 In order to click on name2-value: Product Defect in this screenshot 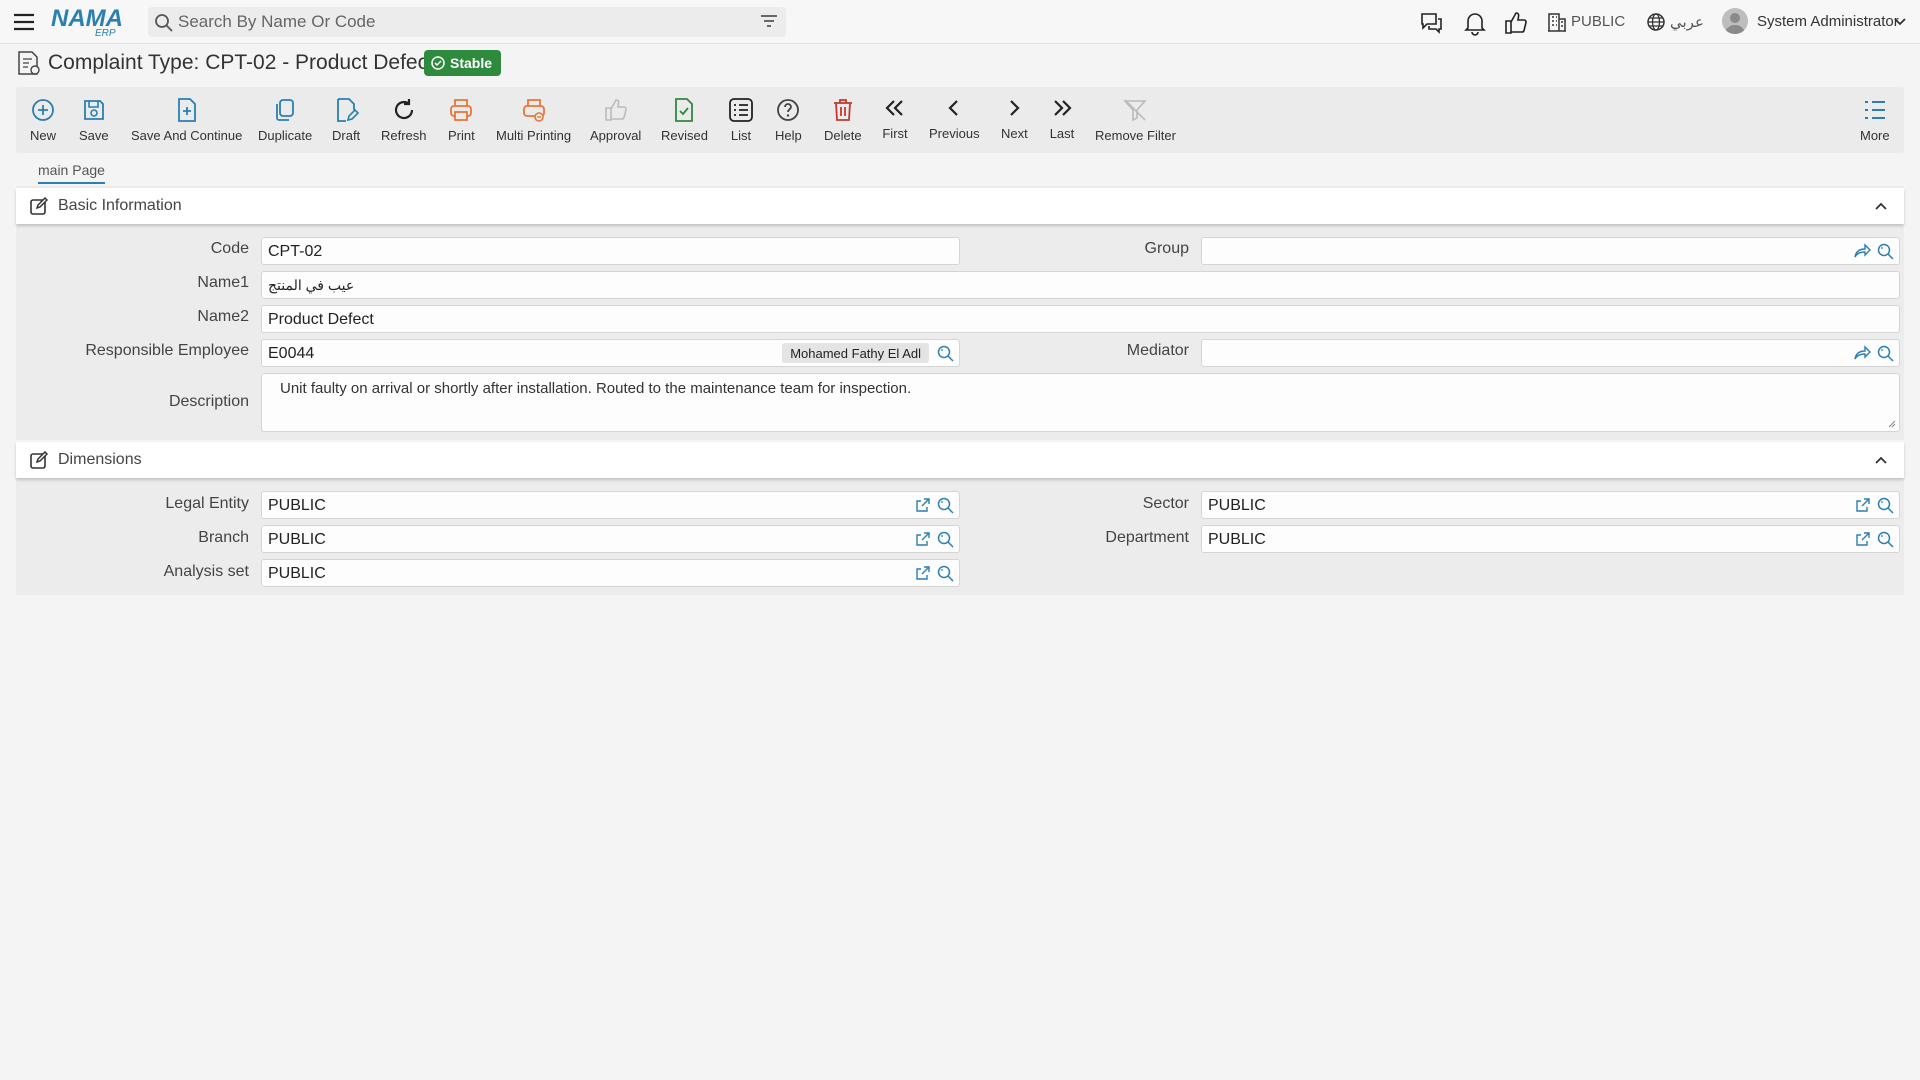, I will do `click(321, 319)`.